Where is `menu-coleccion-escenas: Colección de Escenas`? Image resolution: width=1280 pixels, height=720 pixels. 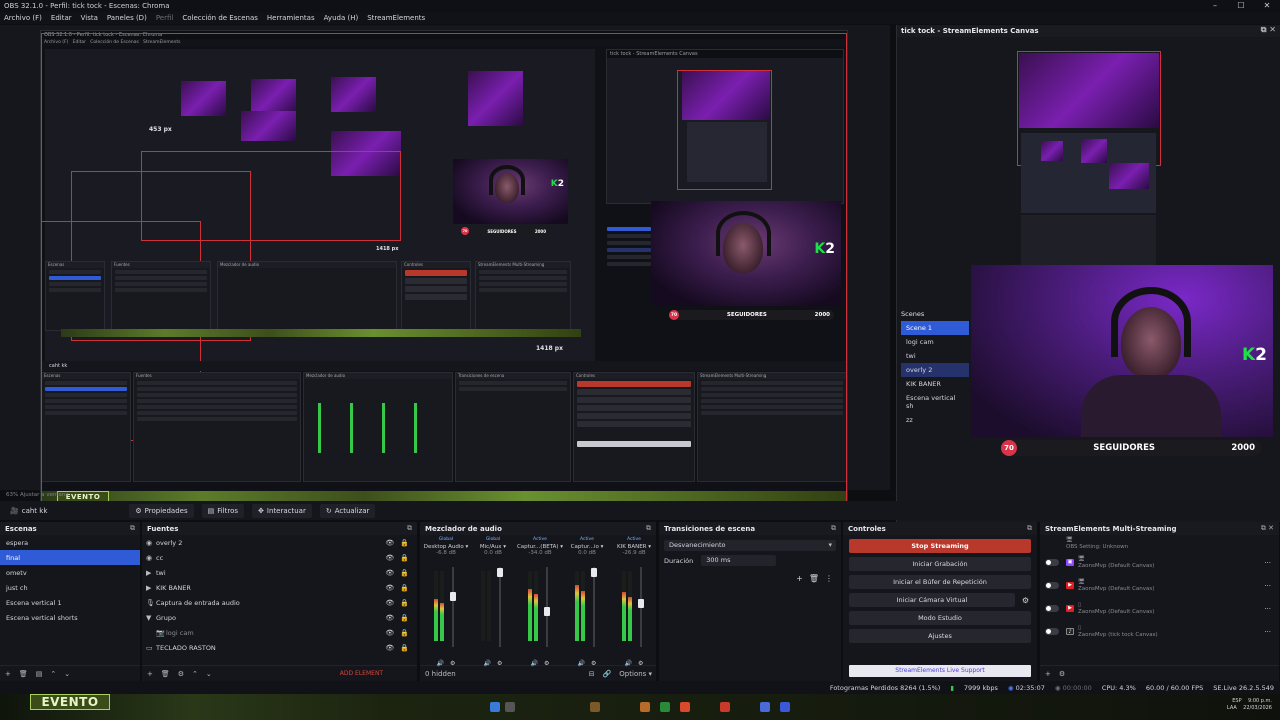 menu-coleccion-escenas: Colección de Escenas is located at coordinates (220, 18).